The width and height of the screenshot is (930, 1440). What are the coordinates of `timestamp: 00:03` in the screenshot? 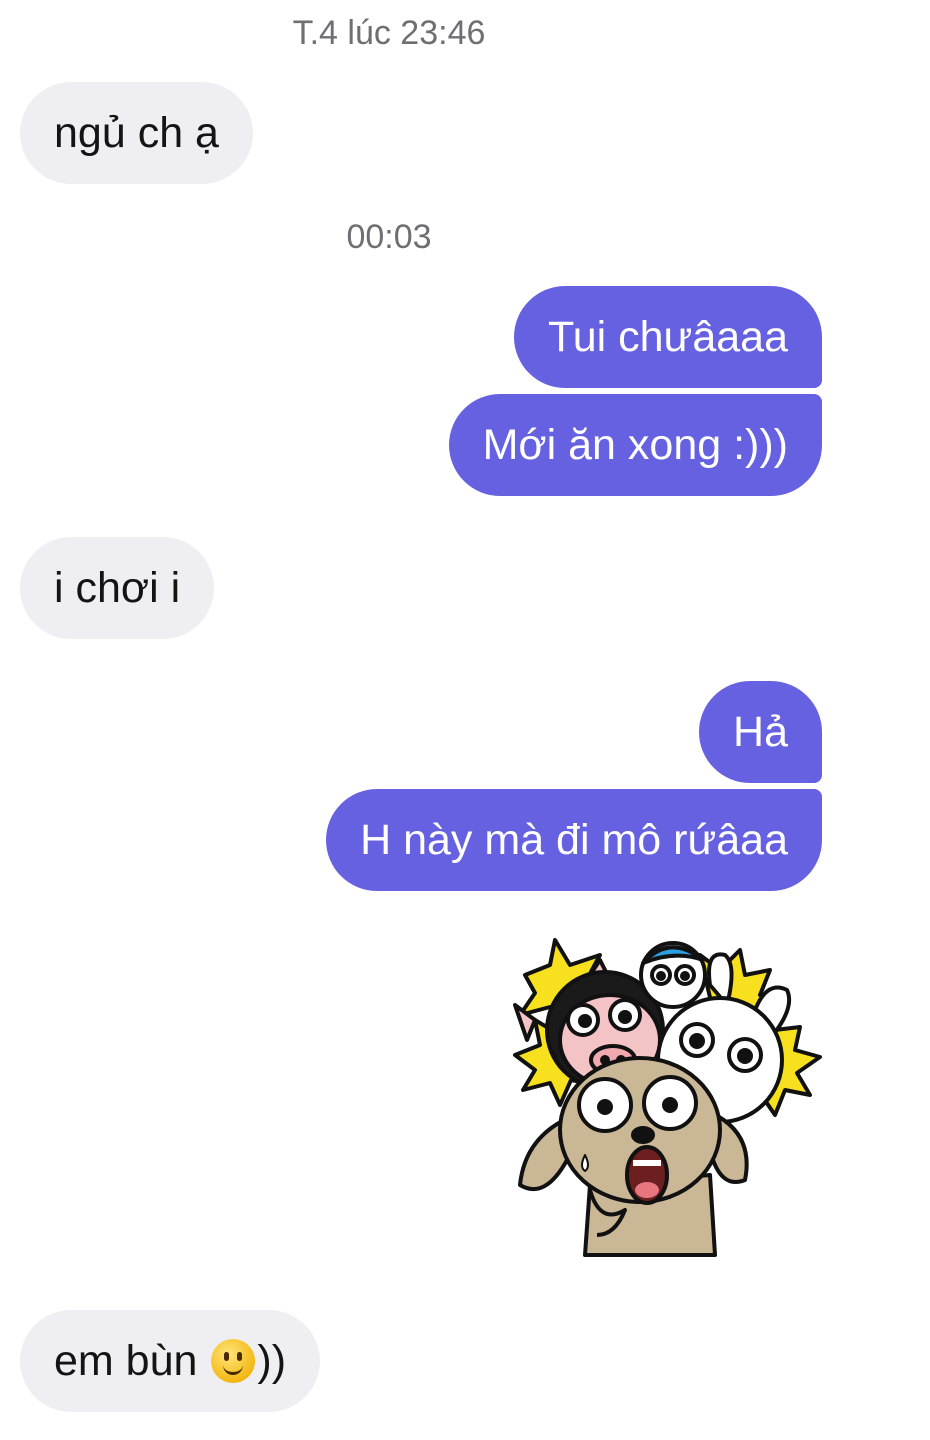 It's located at (389, 237).